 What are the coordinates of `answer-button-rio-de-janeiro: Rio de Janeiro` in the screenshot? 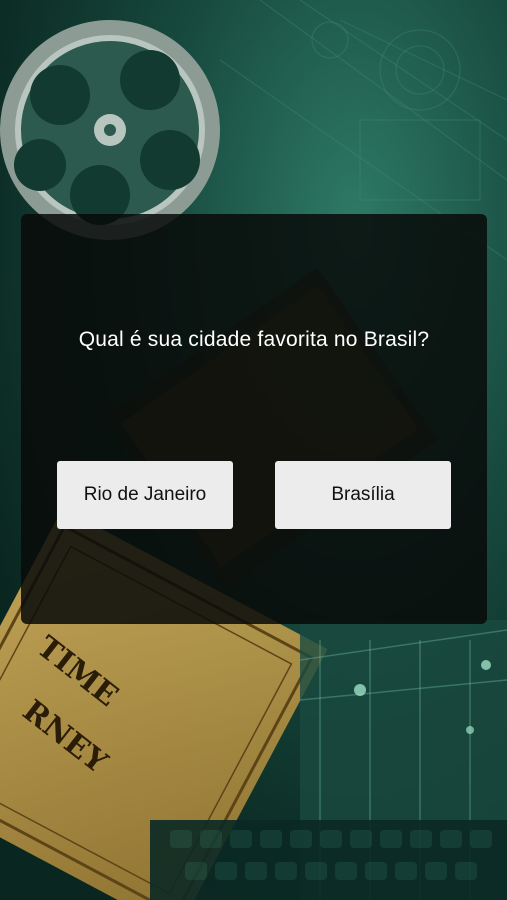 It's located at (145, 495).